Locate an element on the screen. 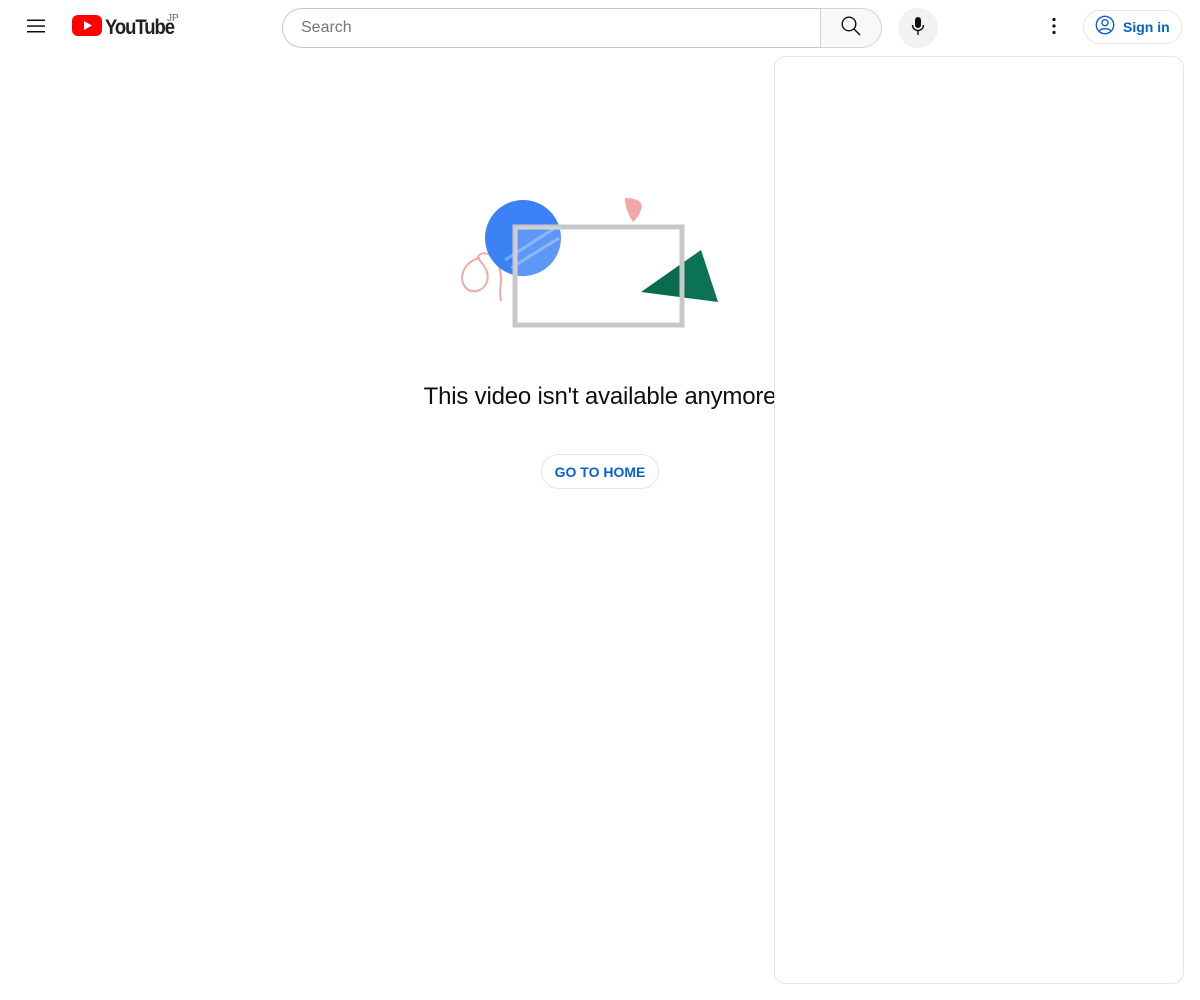 This screenshot has height=1000, width=1200. magnifier-icon is located at coordinates (851, 28).